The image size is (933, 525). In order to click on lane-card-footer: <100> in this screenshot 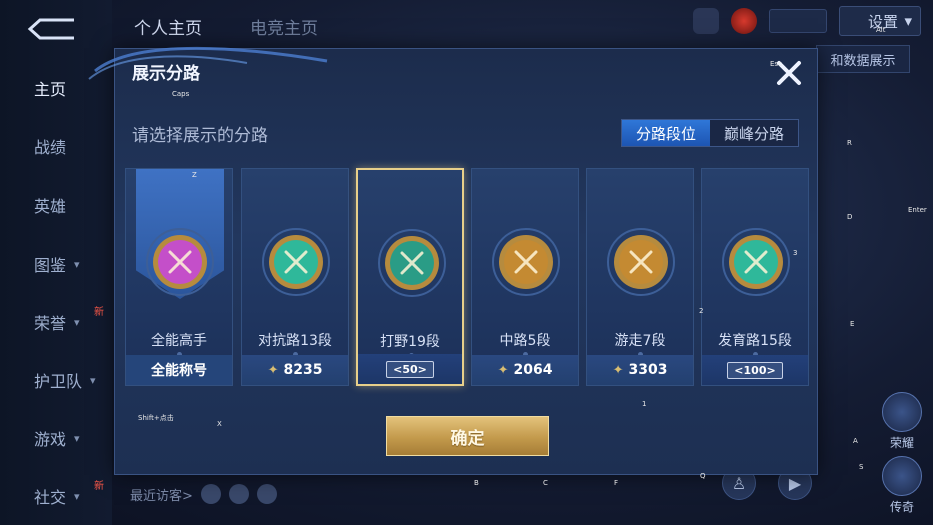, I will do `click(755, 370)`.